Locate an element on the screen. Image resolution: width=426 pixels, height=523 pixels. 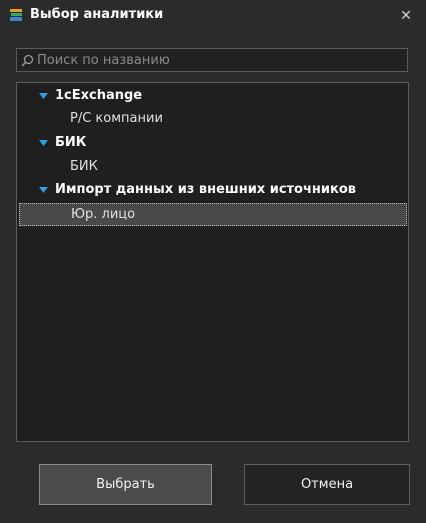
title-bar: Выбор аналитики ✕ is located at coordinates (213, 16).